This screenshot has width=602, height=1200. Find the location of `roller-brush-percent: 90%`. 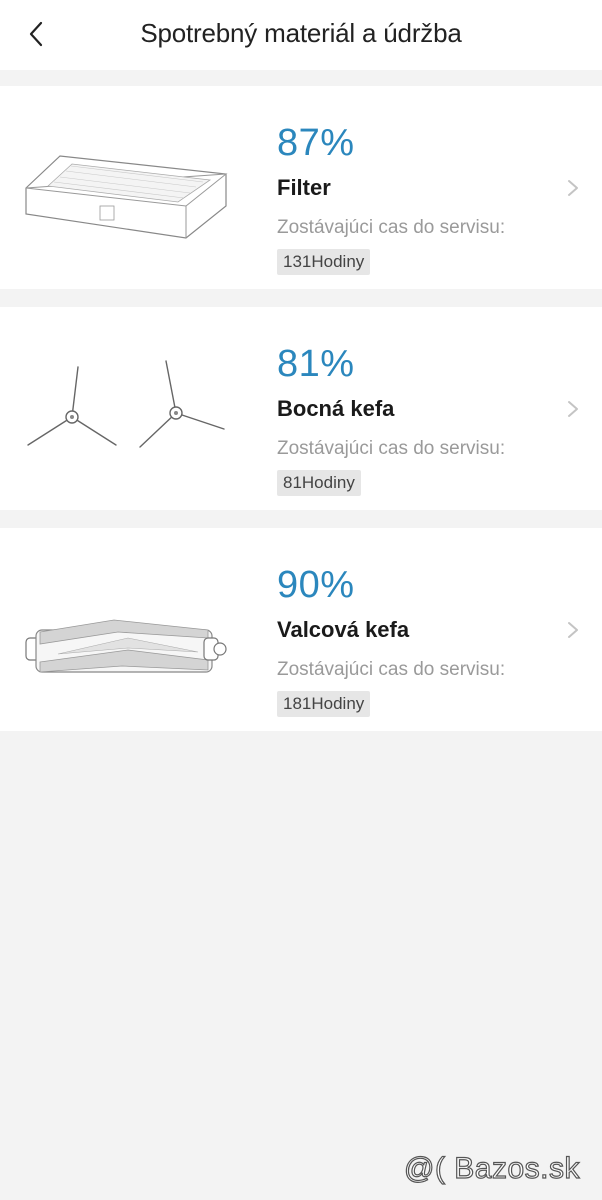

roller-brush-percent: 90% is located at coordinates (316, 585).